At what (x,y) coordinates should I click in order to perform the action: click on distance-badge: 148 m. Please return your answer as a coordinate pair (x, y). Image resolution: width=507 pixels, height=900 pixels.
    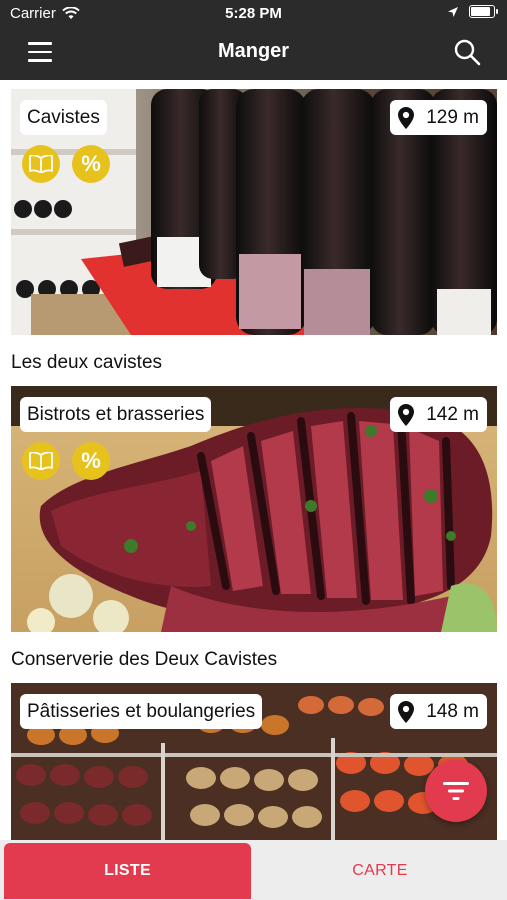
    Looking at the image, I should click on (438, 711).